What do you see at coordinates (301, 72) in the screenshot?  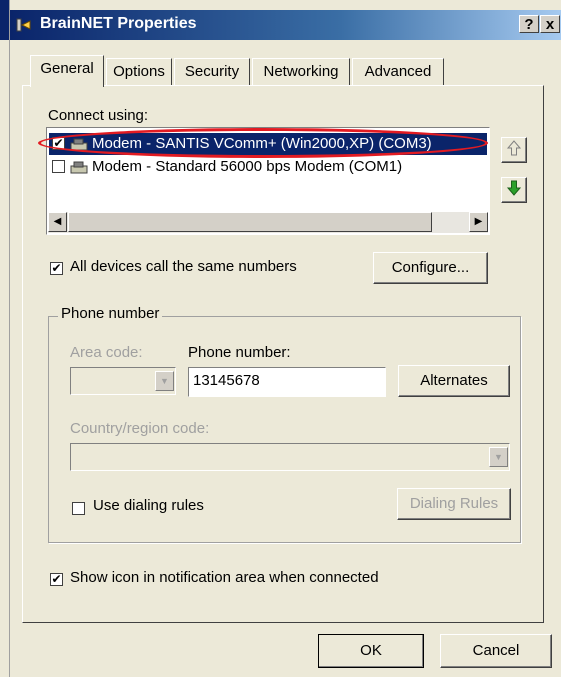 I see `tab-networking: Networking` at bounding box center [301, 72].